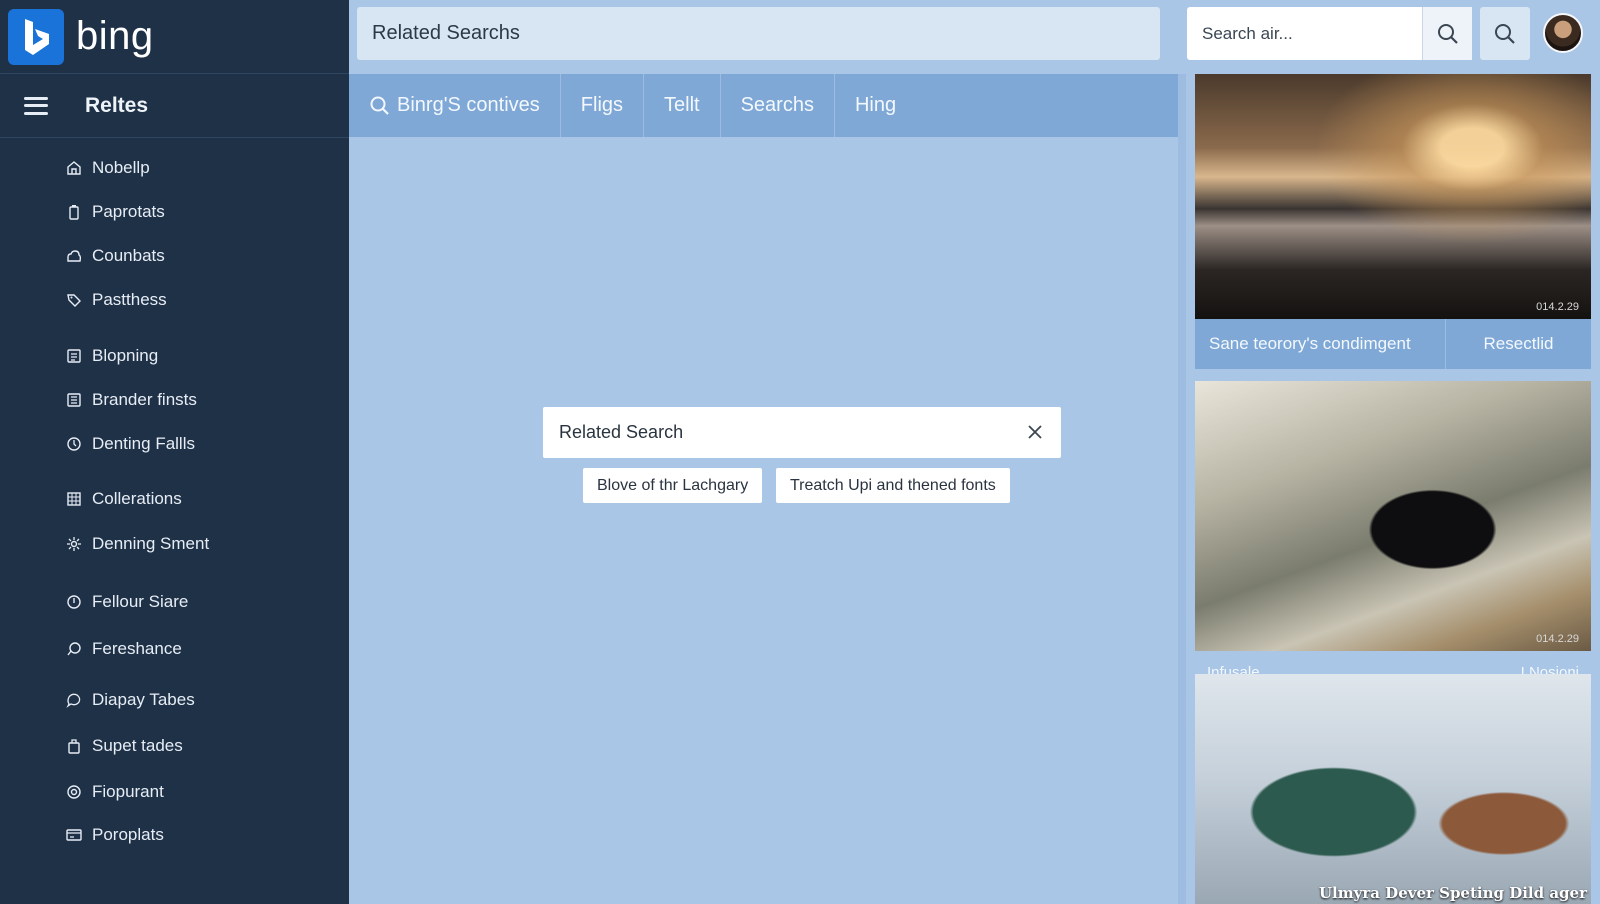 The image size is (1600, 904). I want to click on result-peek-left: Infusale, so click(1233, 669).